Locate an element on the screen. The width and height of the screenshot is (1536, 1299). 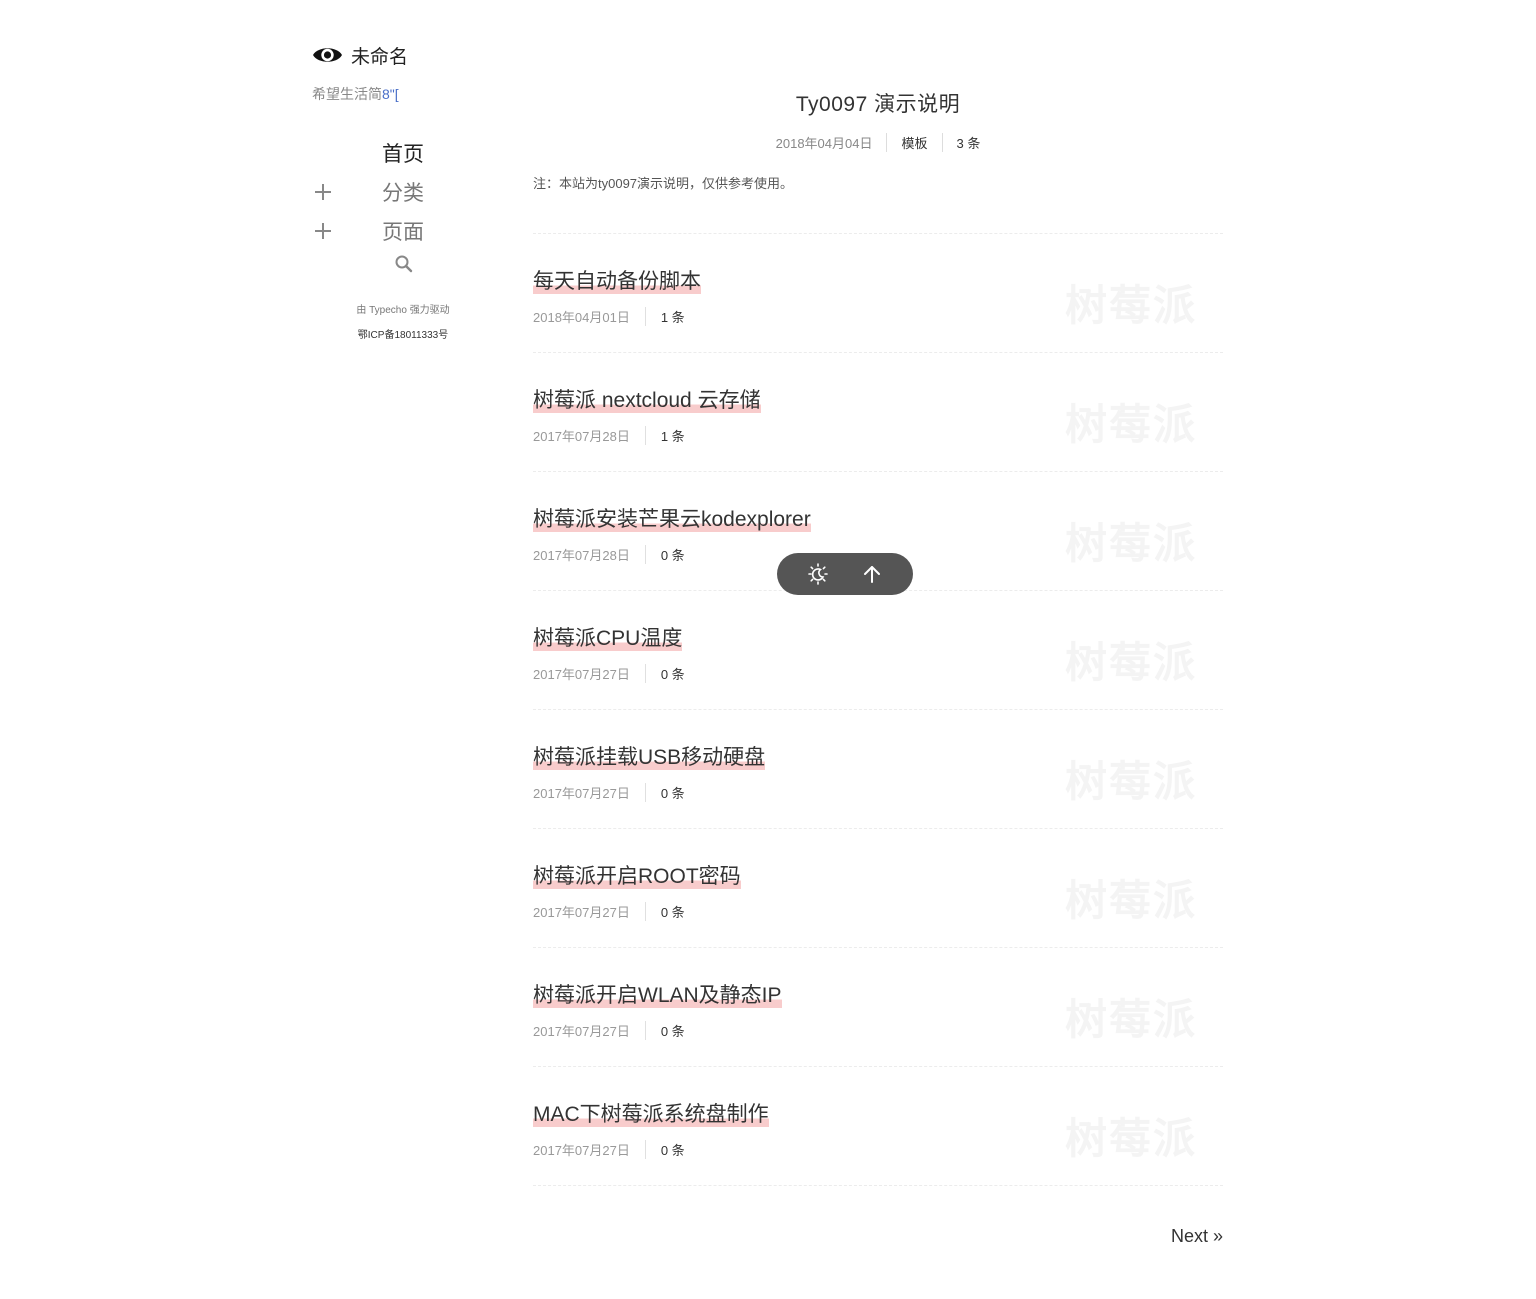
post-item: 树莓派 nextcloud 云存储 2017年07月28日 1 条 树莓派 is located at coordinates (878, 411).